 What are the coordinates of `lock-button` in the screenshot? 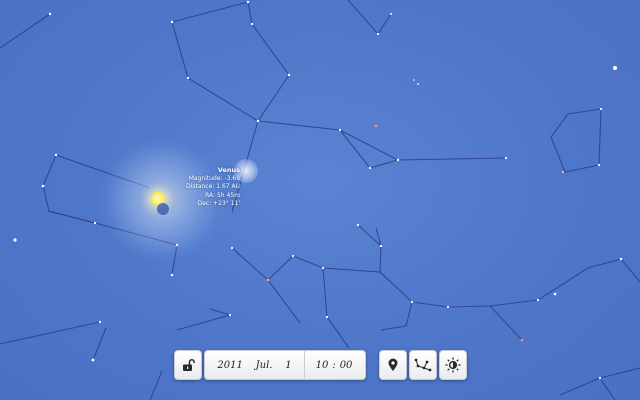 It's located at (188, 365).